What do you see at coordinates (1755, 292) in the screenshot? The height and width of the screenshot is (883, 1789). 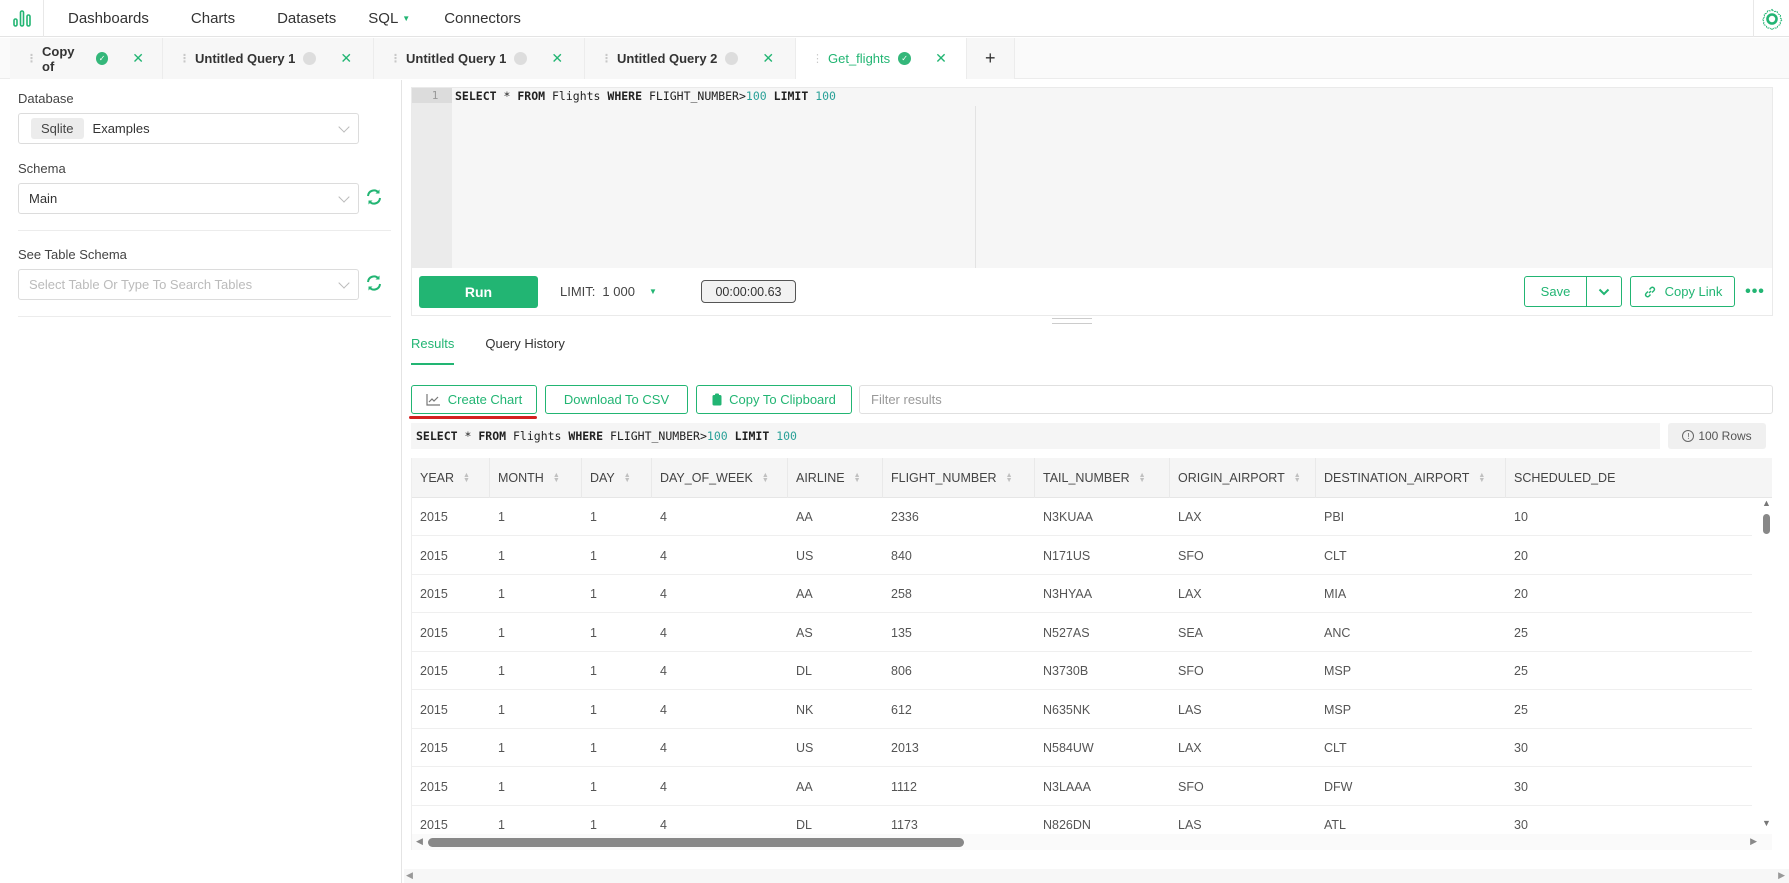 I see `more-options-icon: •••` at bounding box center [1755, 292].